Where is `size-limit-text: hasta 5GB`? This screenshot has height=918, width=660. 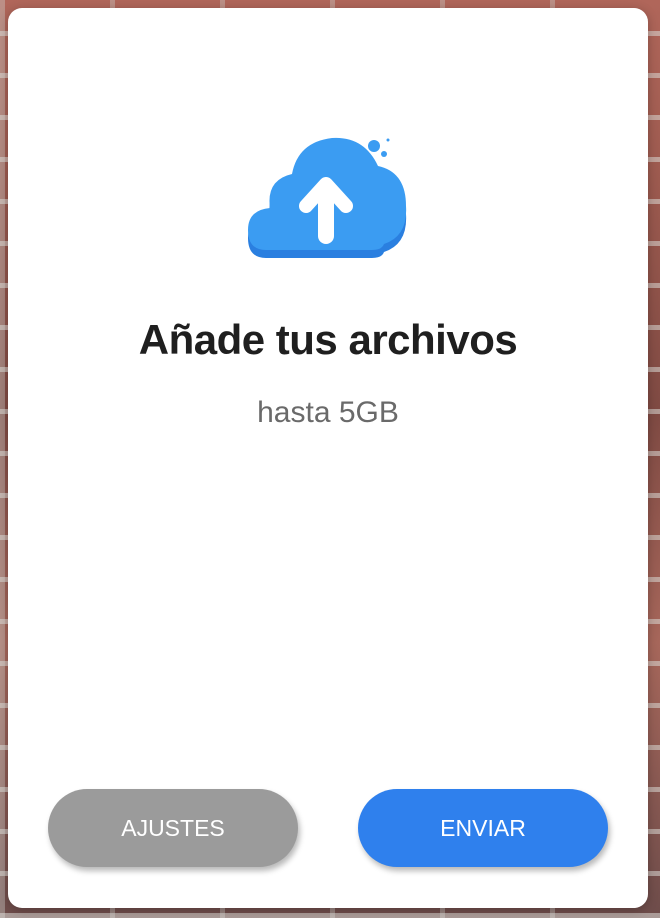 size-limit-text: hasta 5GB is located at coordinates (328, 412).